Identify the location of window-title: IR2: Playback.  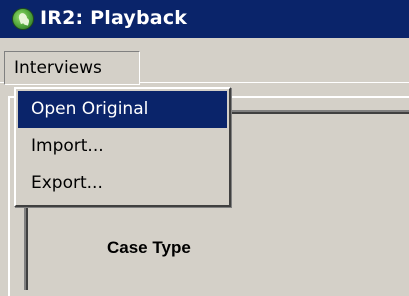
(114, 18).